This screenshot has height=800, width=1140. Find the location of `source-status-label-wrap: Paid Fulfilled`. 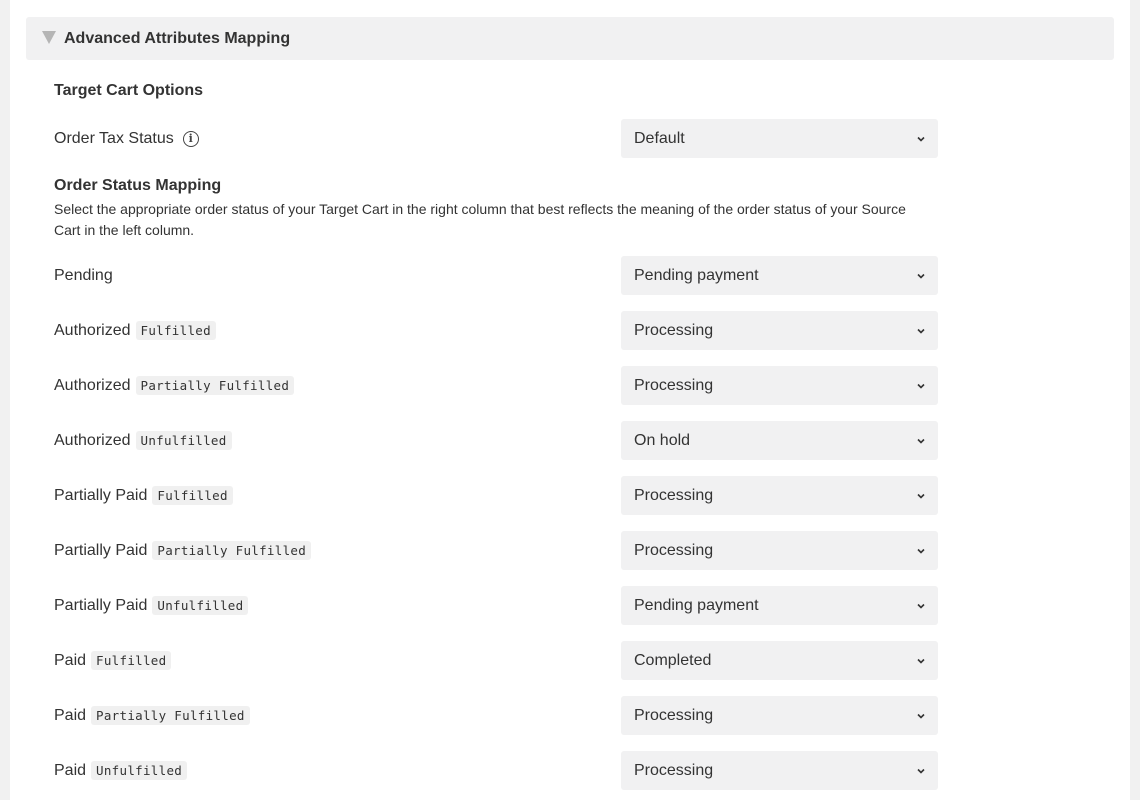

source-status-label-wrap: Paid Fulfilled is located at coordinates (113, 660).